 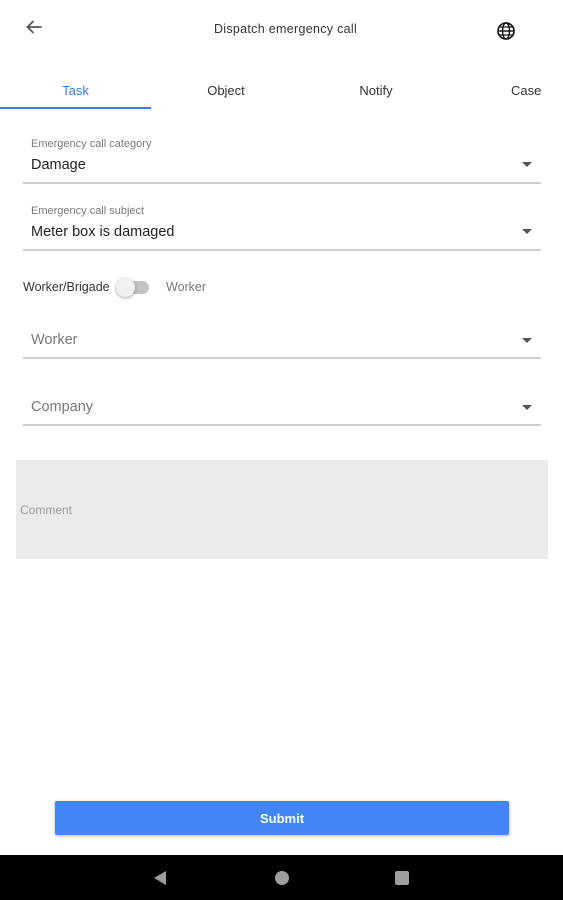 What do you see at coordinates (402, 878) in the screenshot?
I see `nav-recents-icon` at bounding box center [402, 878].